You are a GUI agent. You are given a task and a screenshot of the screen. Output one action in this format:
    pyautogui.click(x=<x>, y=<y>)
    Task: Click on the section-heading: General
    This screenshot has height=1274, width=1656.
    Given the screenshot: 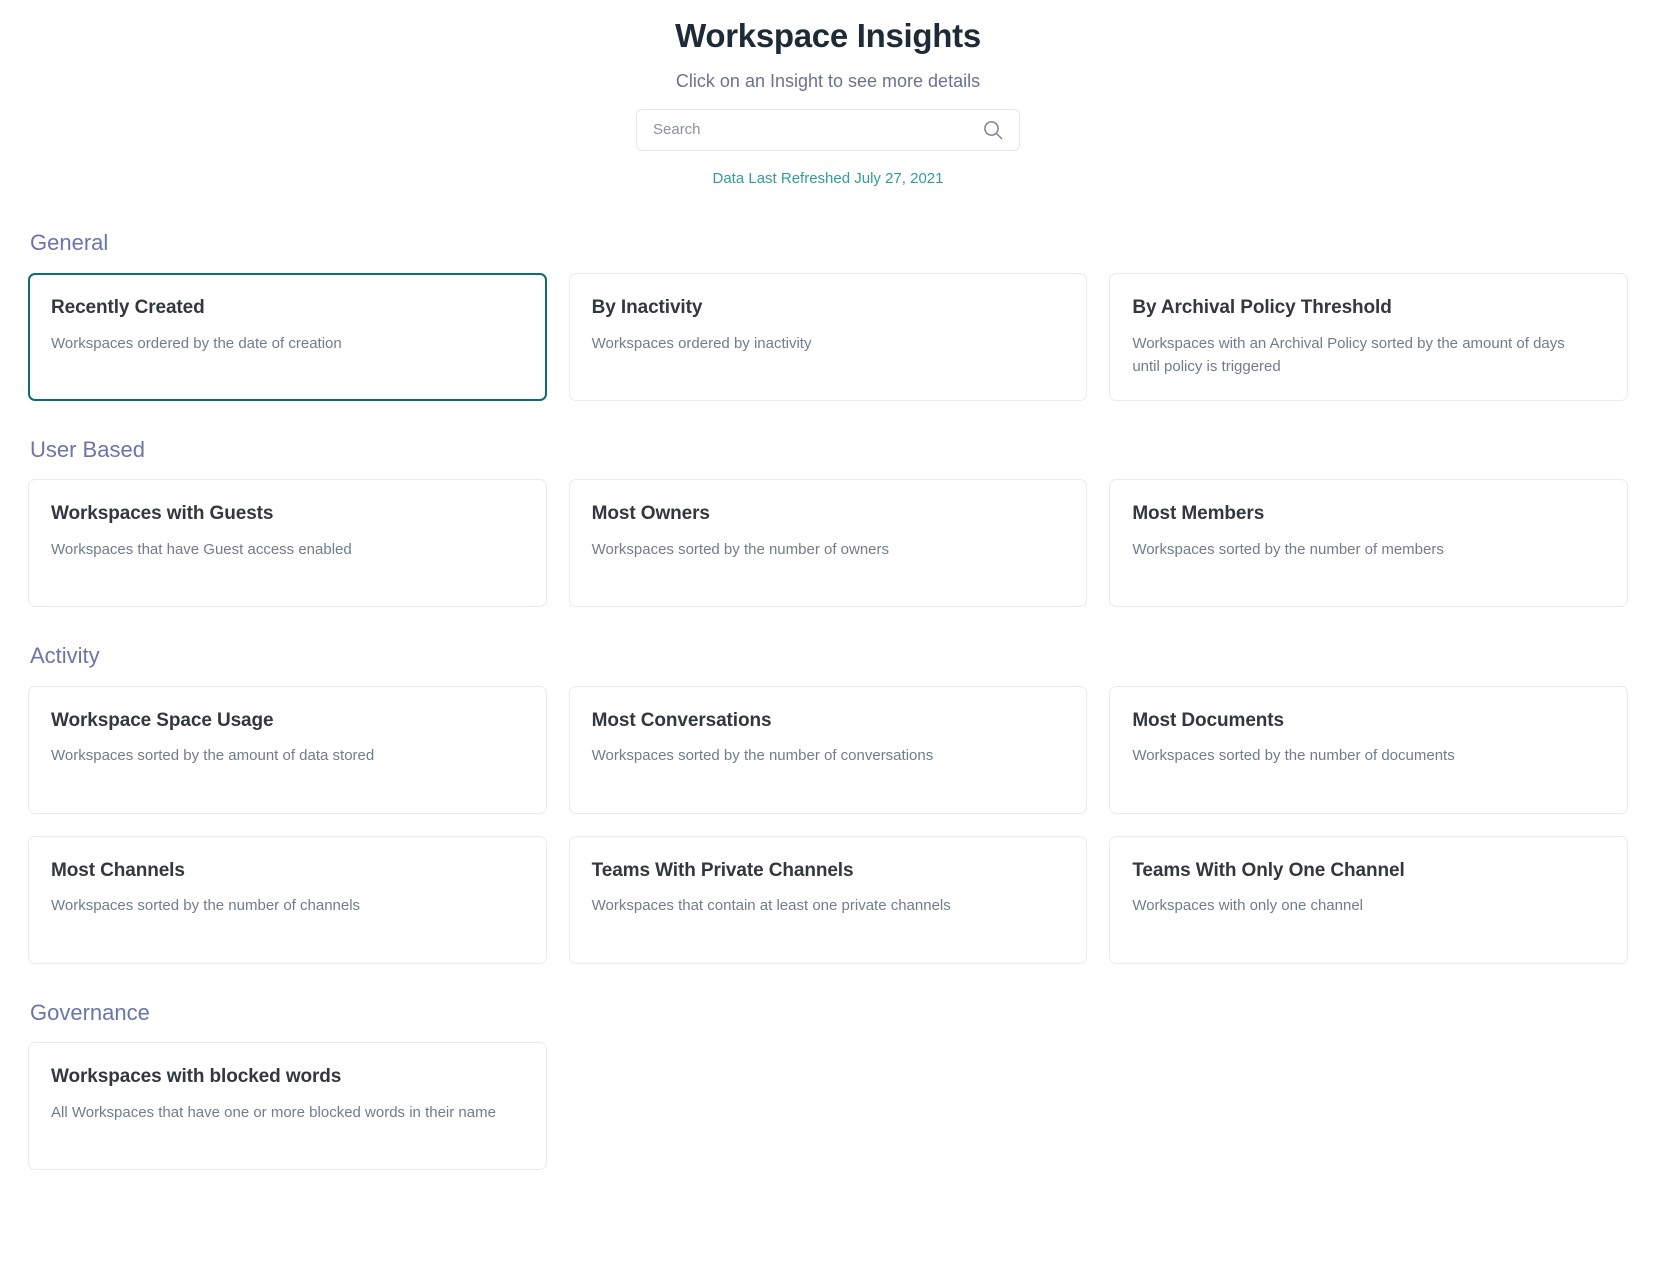 What is the action you would take?
    pyautogui.click(x=69, y=243)
    